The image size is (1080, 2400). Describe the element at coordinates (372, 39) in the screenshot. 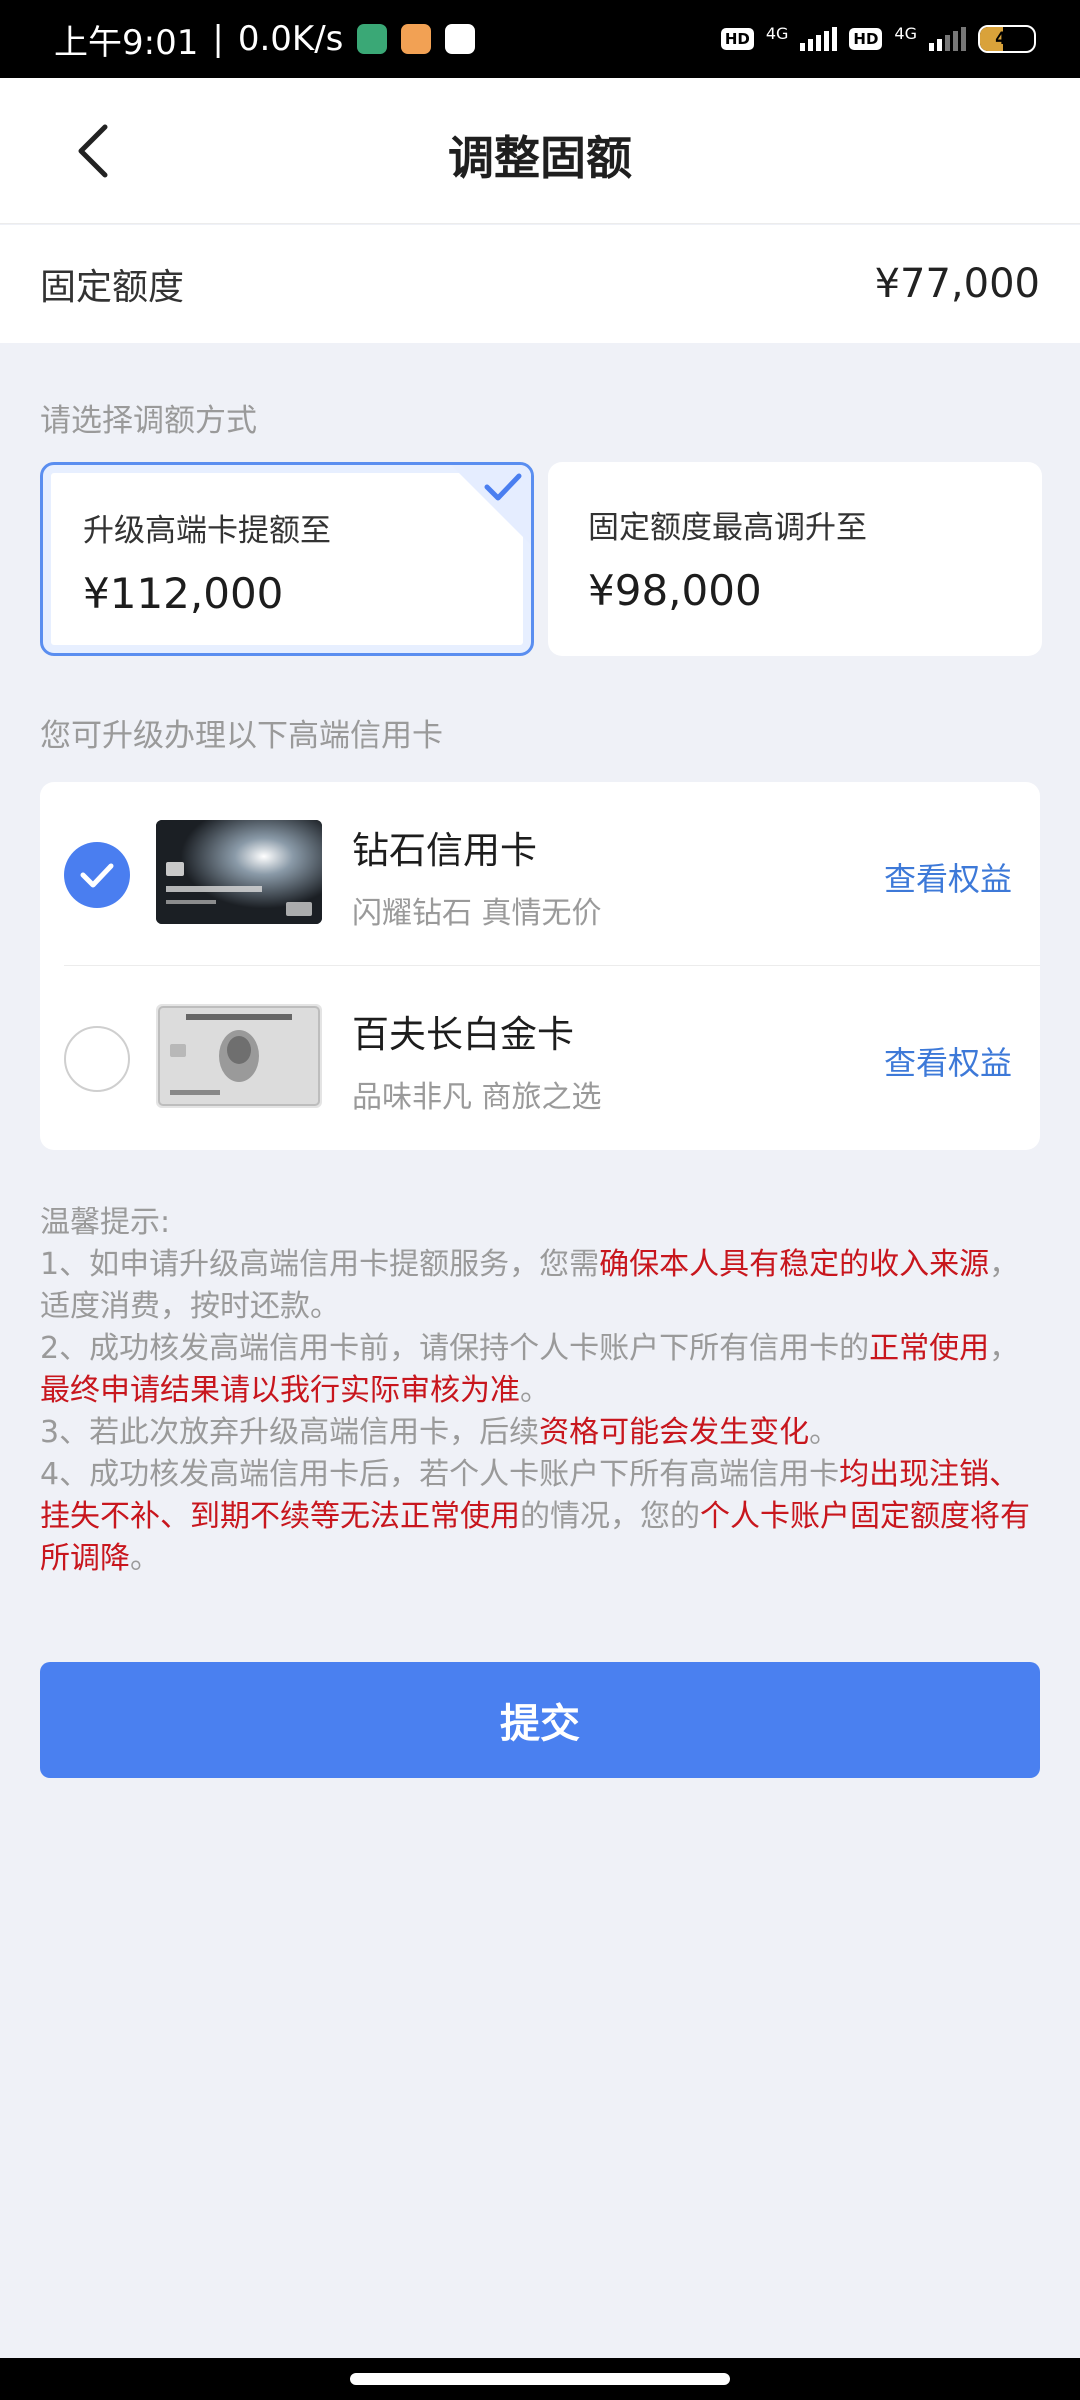

I see `notification-app-icon` at that location.